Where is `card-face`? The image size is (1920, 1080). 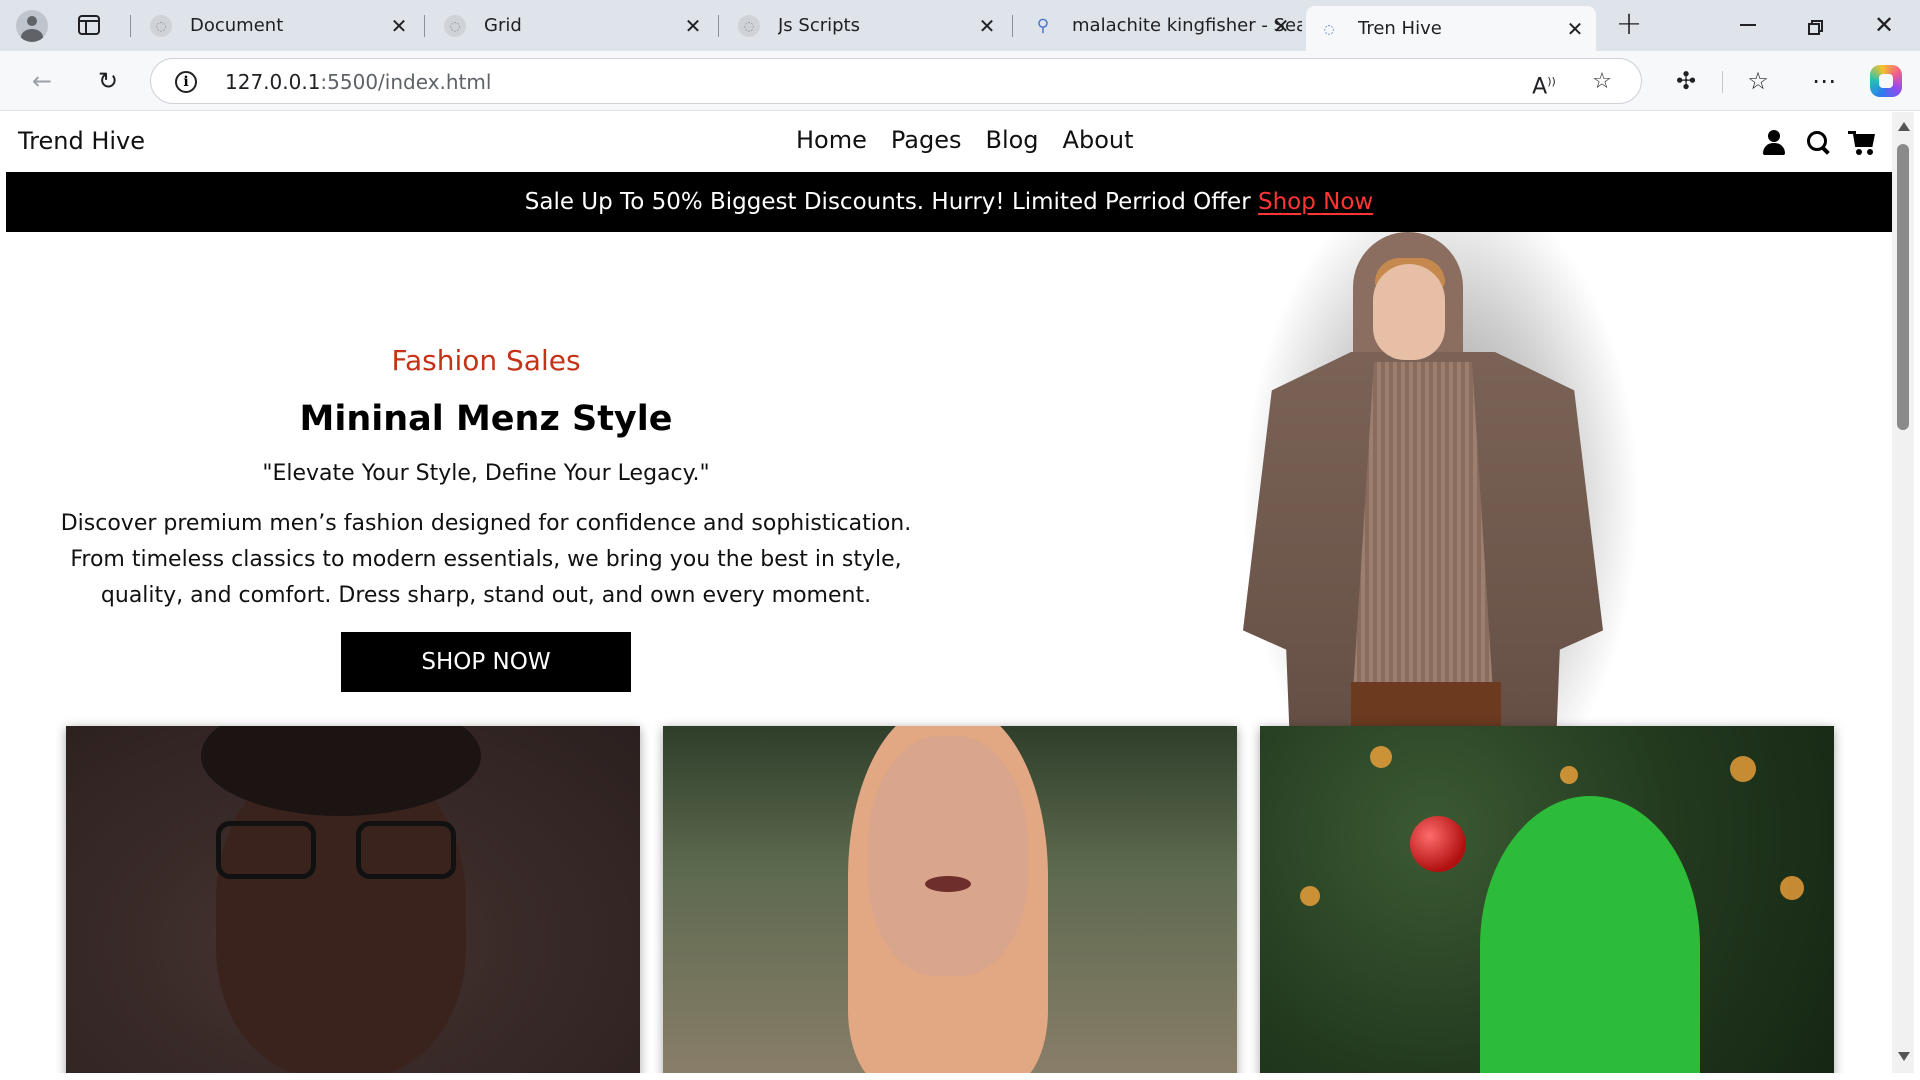 card-face is located at coordinates (948, 856).